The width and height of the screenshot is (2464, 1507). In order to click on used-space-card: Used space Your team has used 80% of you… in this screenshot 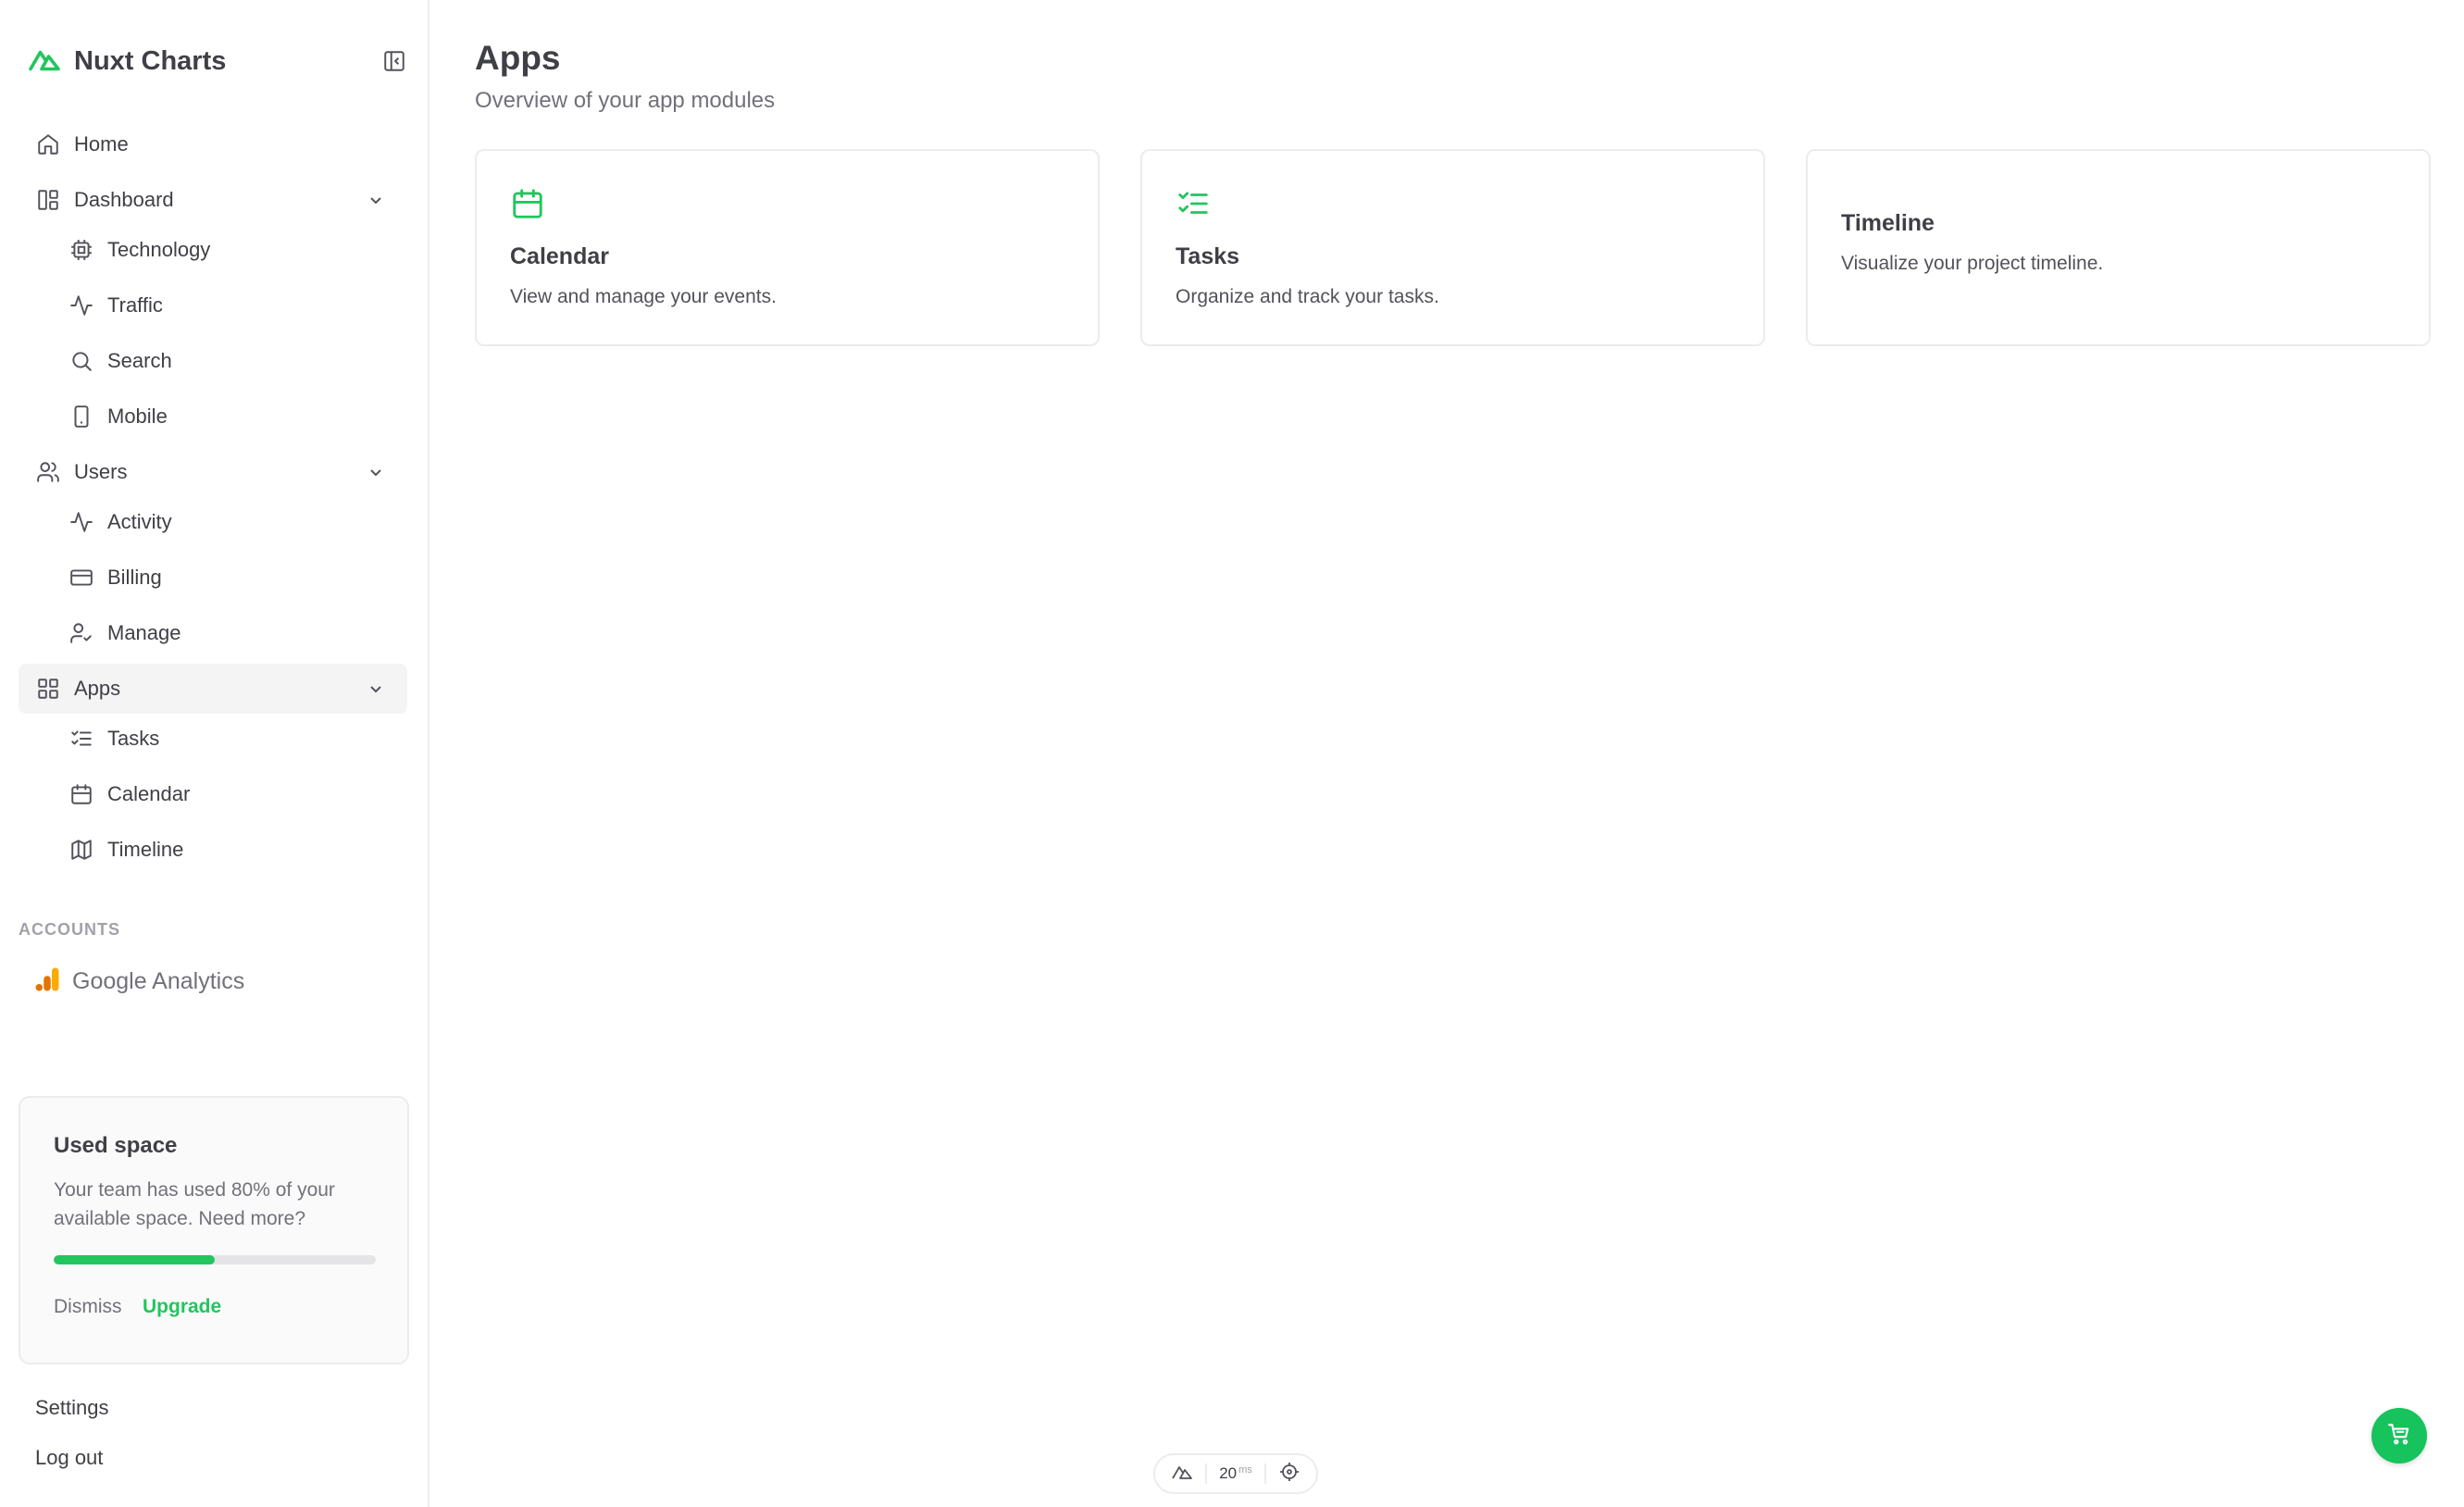, I will do `click(214, 1230)`.